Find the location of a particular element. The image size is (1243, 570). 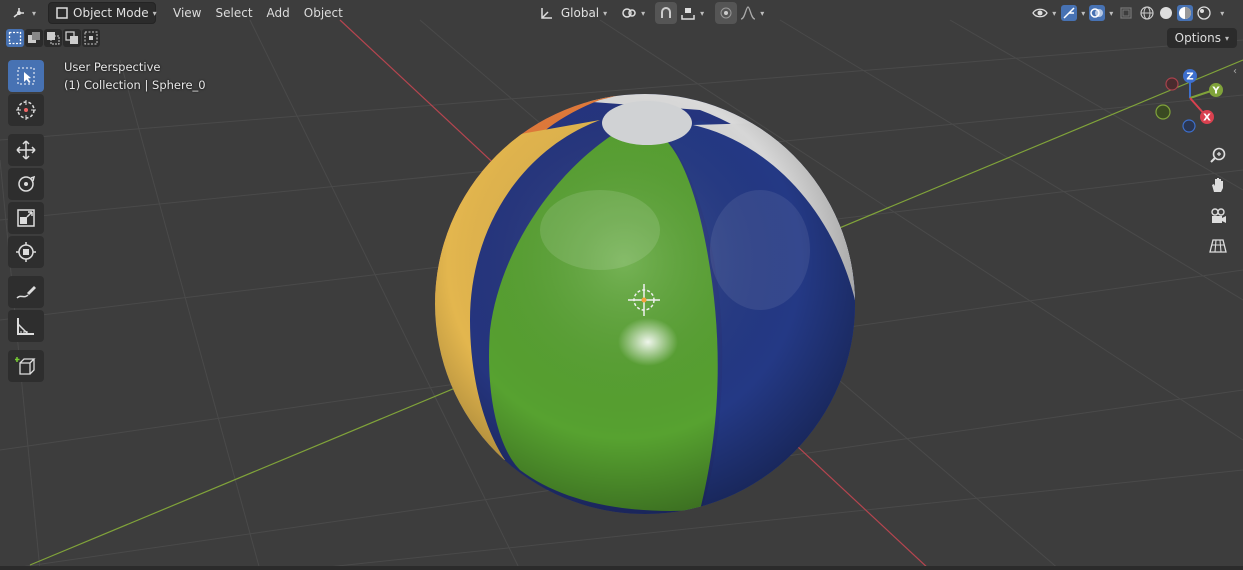

scale-tool is located at coordinates (26, 218).